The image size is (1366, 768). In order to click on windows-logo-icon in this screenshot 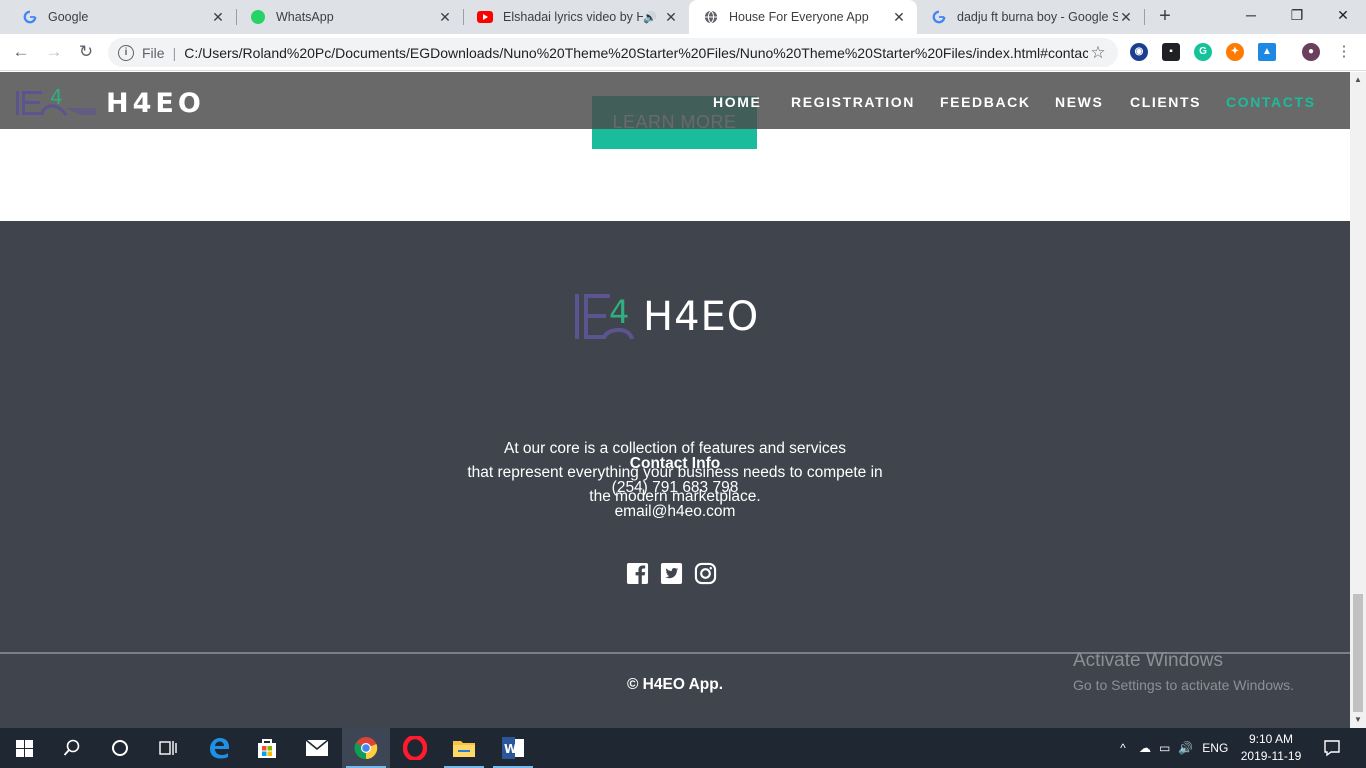, I will do `click(24, 748)`.